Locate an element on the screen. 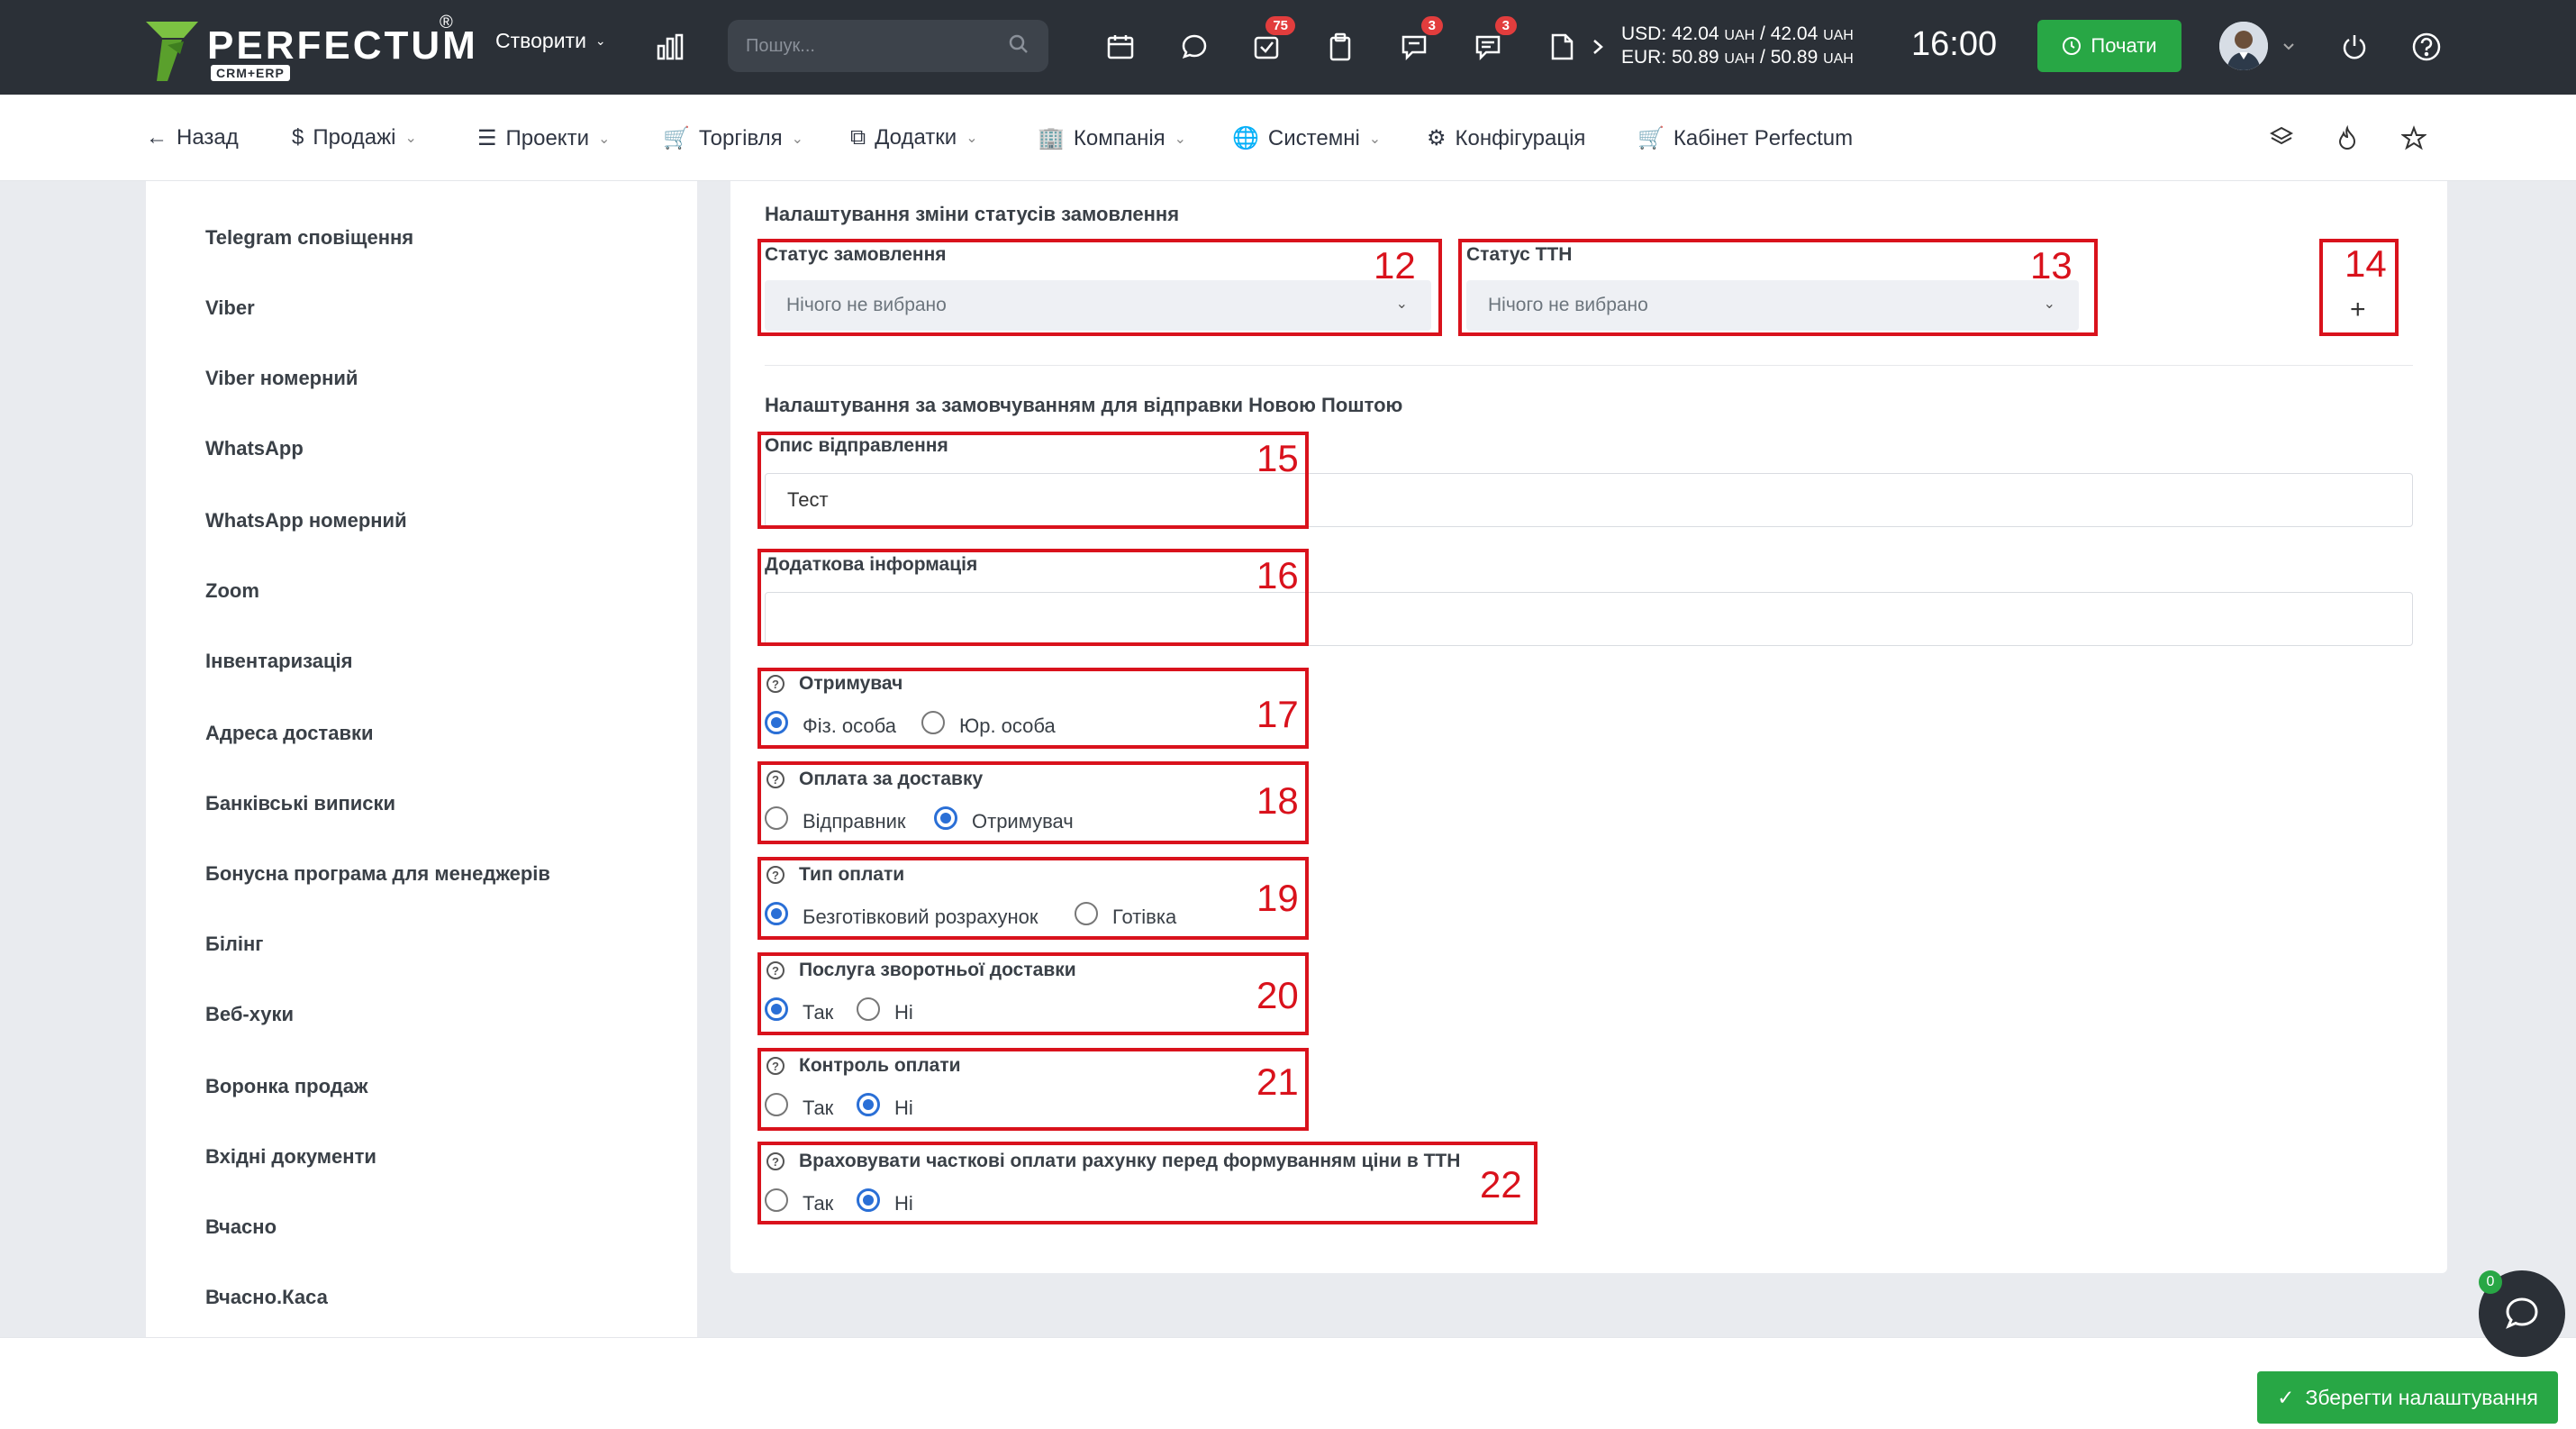 This screenshot has height=1429, width=2576. usd-rate: USD: 42.04 UAH / 42.04 UAH is located at coordinates (1737, 33).